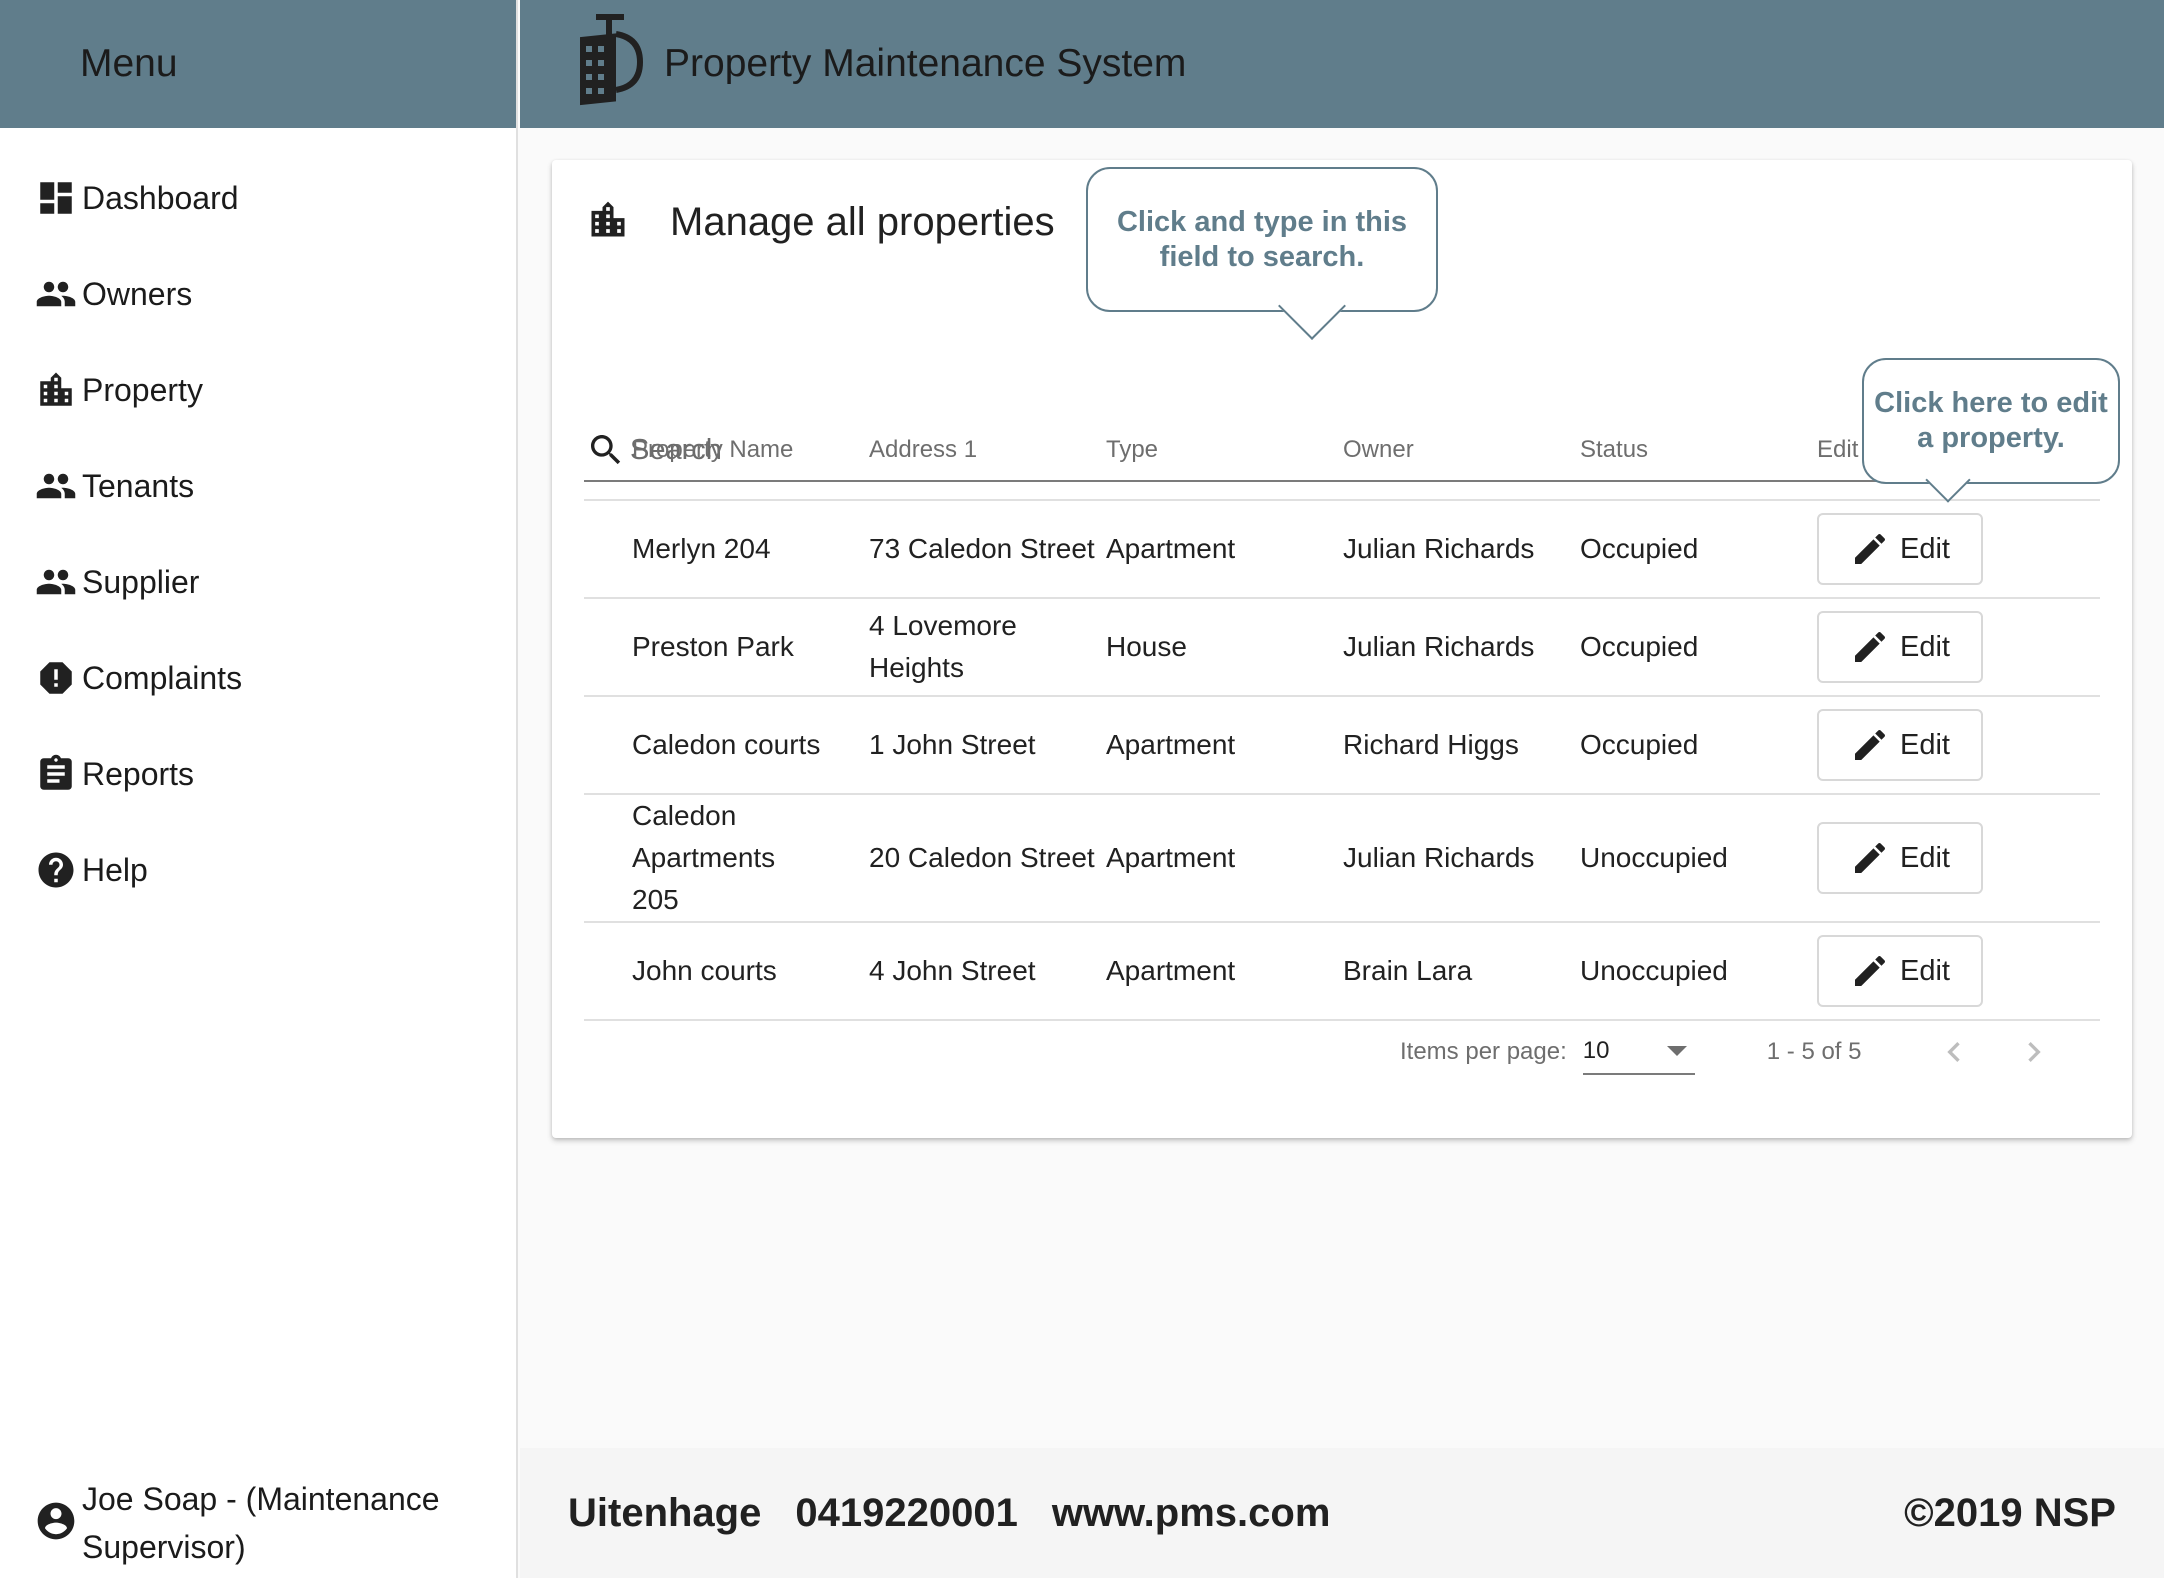 Image resolution: width=2164 pixels, height=1578 pixels. What do you see at coordinates (726, 549) in the screenshot?
I see `cell-property-name: Merlyn 204` at bounding box center [726, 549].